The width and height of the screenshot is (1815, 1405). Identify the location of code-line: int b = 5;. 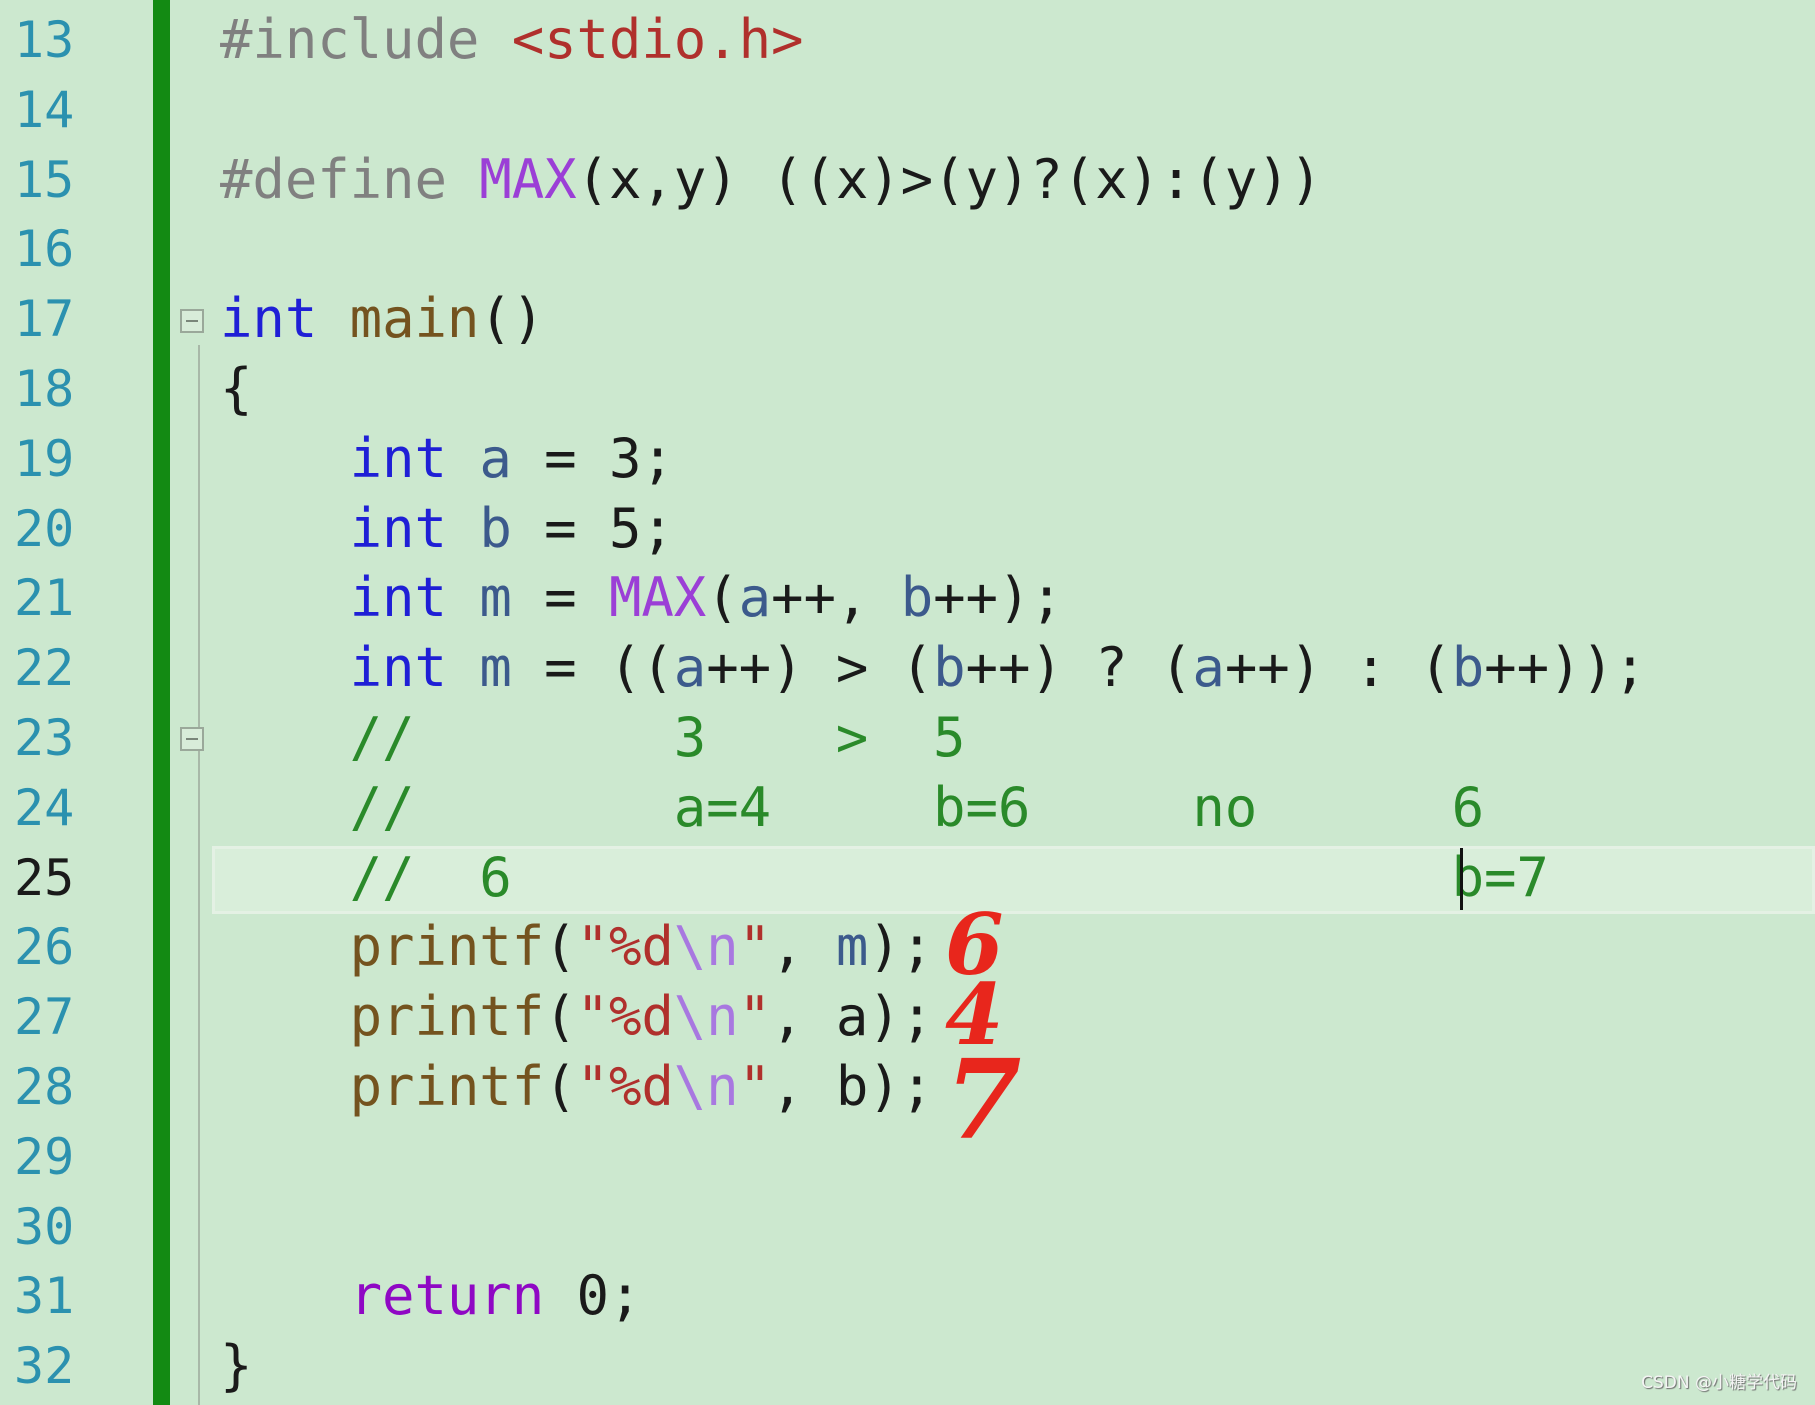
(447, 529).